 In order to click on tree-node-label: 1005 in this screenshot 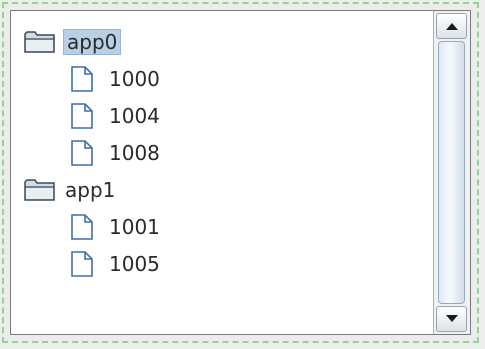, I will do `click(134, 263)`.